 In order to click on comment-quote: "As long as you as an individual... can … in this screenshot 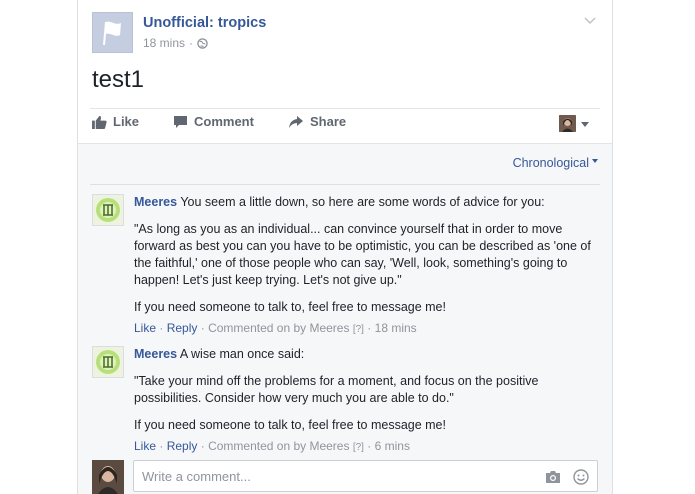, I will do `click(362, 254)`.